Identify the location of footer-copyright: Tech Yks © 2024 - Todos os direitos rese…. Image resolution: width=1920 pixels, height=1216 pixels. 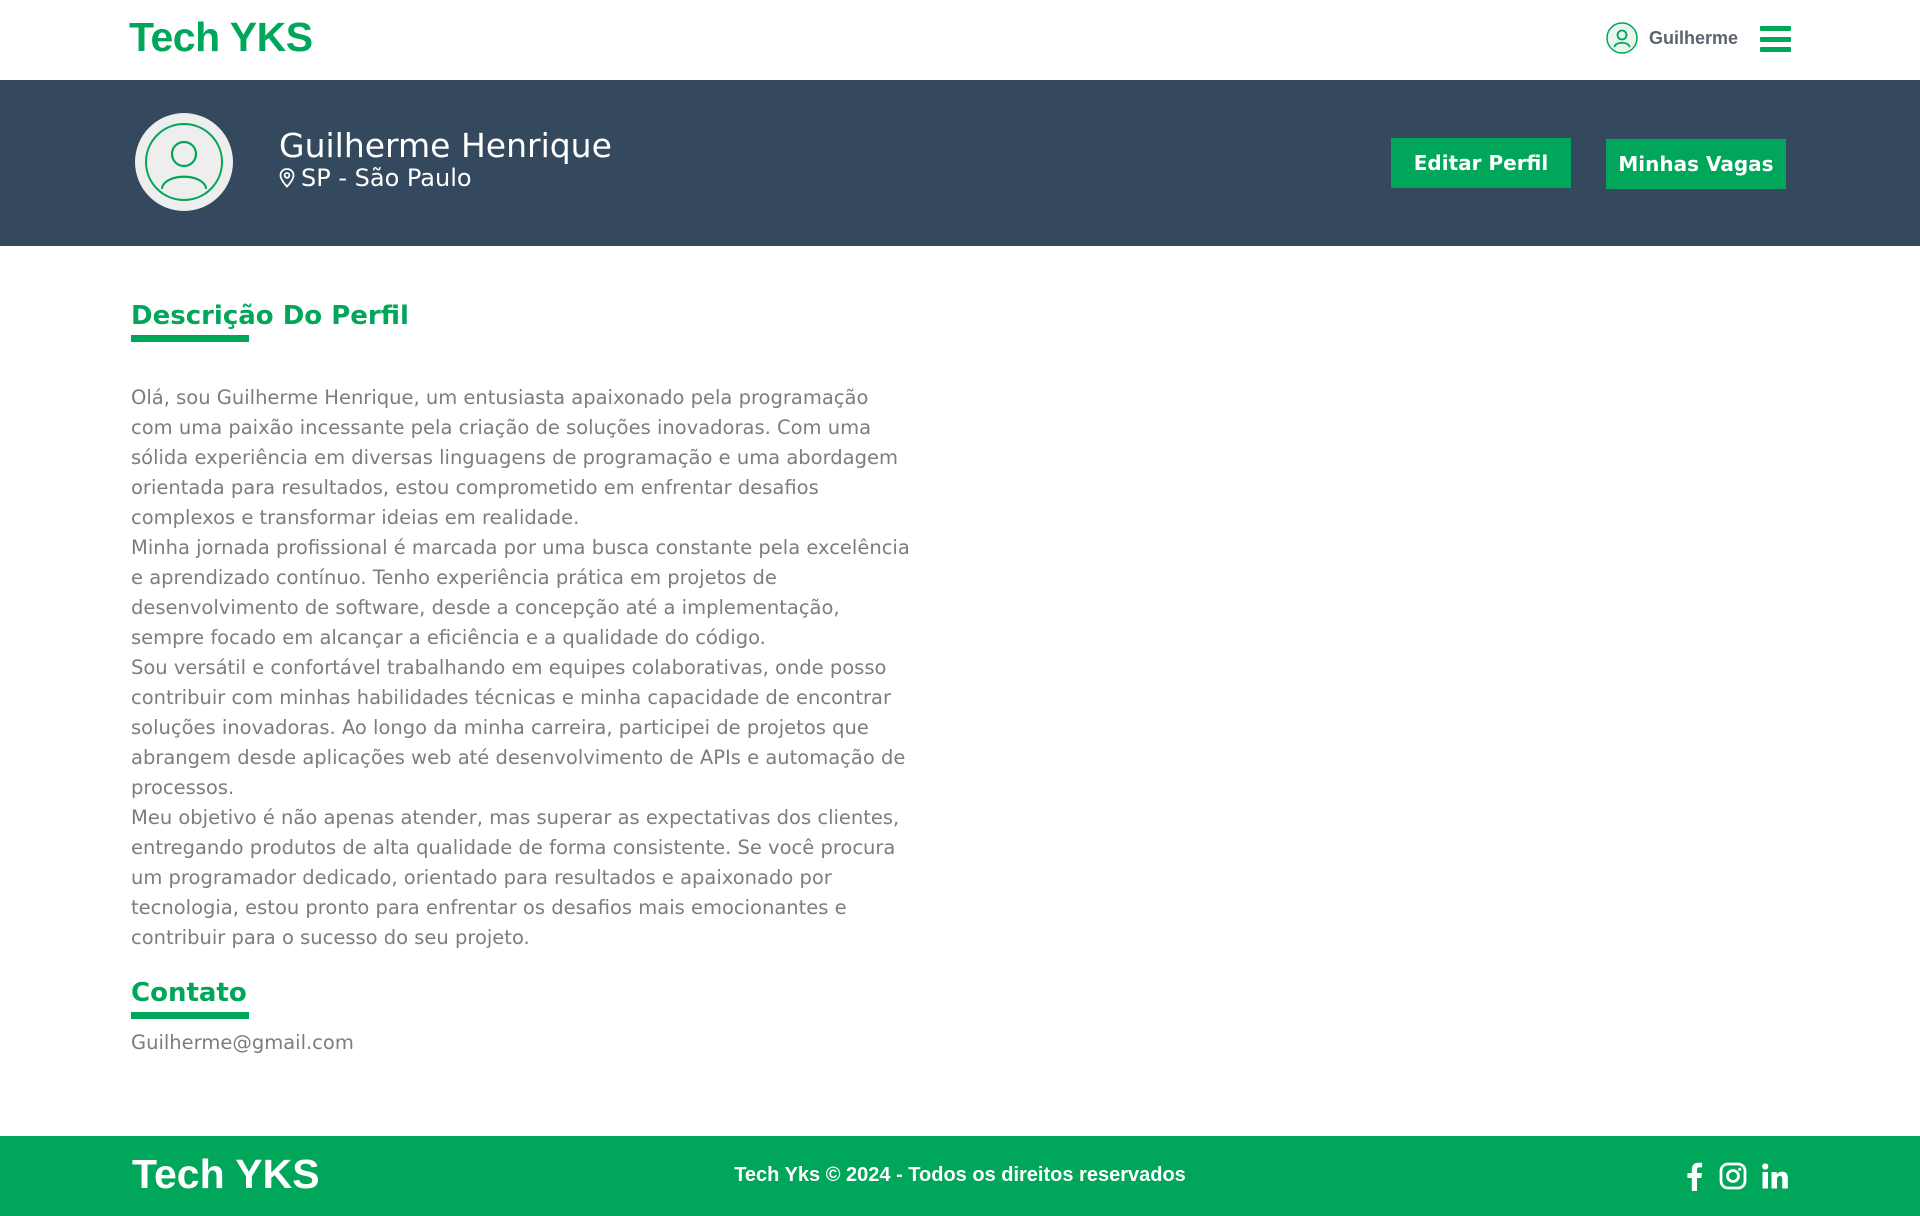
(960, 1175).